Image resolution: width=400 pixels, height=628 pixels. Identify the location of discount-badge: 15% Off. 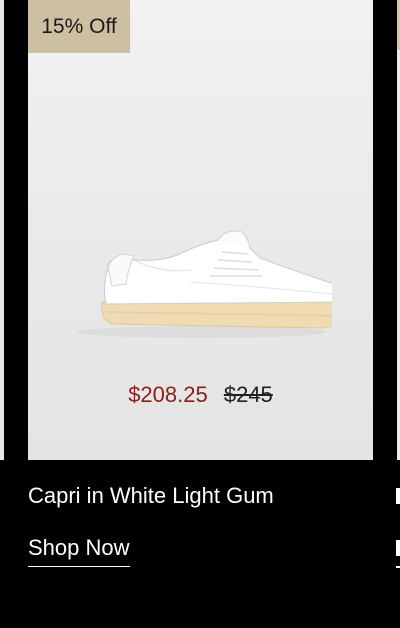
(79, 26).